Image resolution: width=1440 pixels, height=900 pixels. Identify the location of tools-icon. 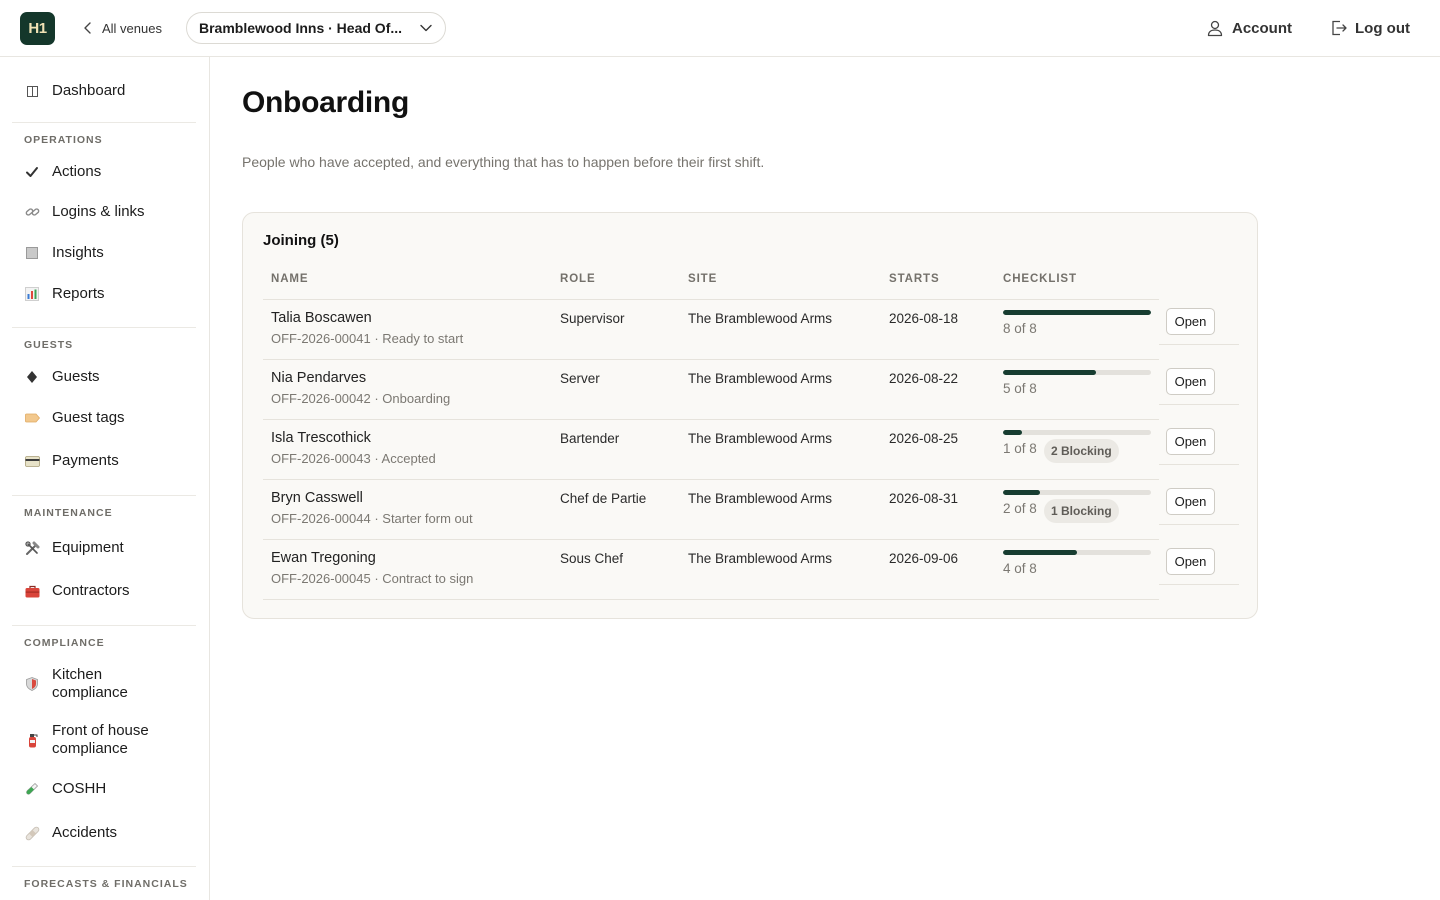
(32, 548).